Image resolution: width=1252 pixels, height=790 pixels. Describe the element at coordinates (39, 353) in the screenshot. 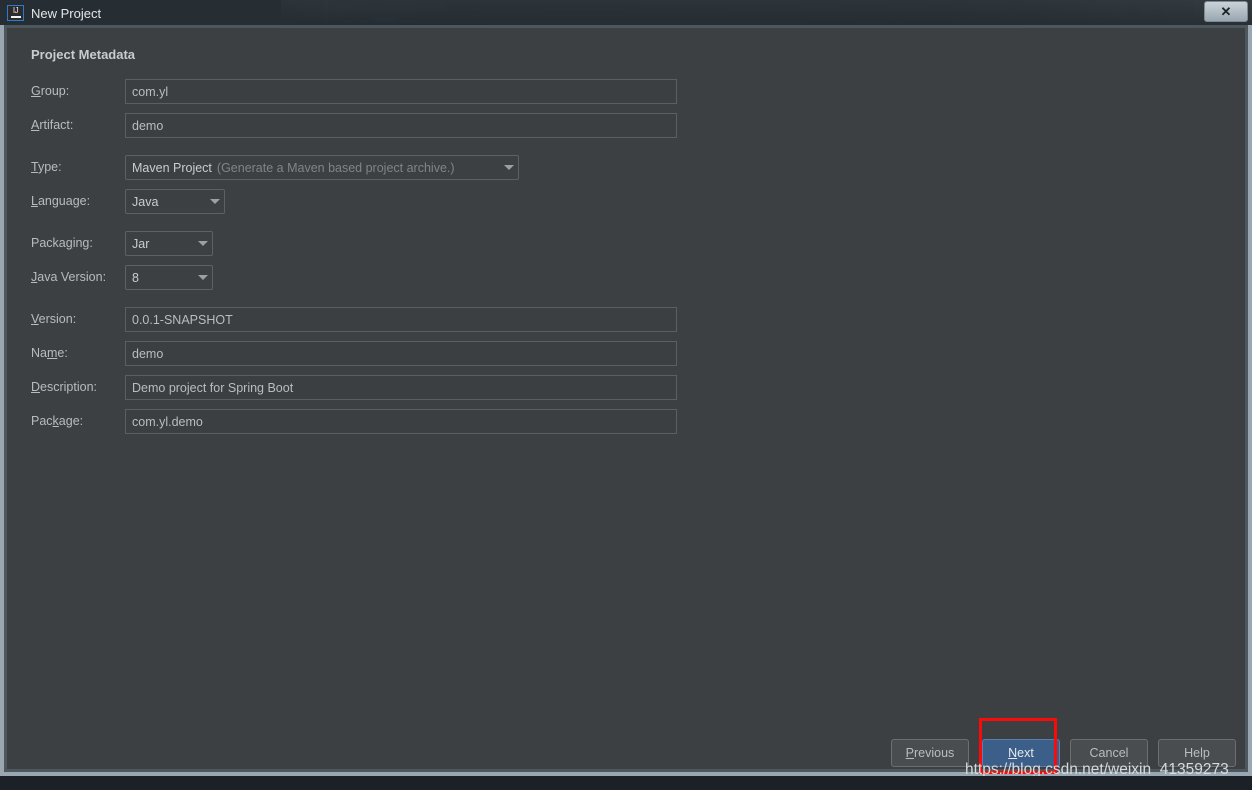

I see `name-label-pre: Na` at that location.